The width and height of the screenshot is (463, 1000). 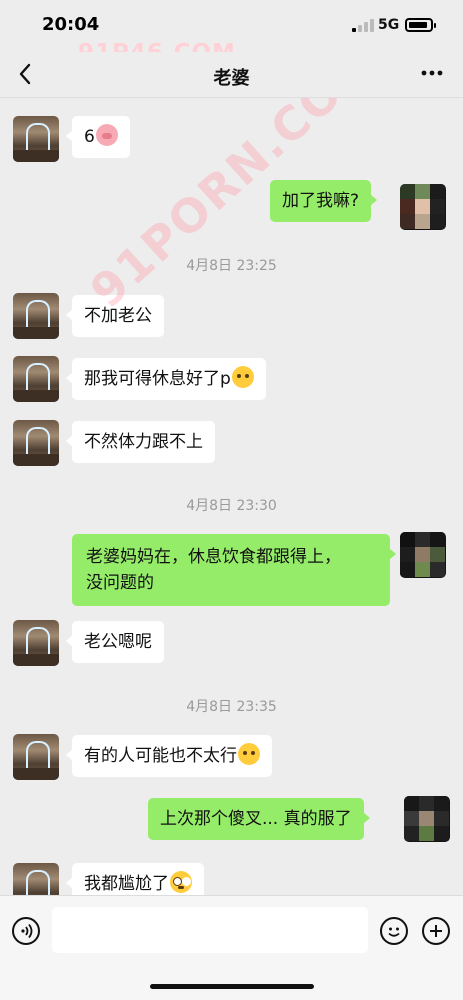 What do you see at coordinates (232, 986) in the screenshot?
I see `home-indicator` at bounding box center [232, 986].